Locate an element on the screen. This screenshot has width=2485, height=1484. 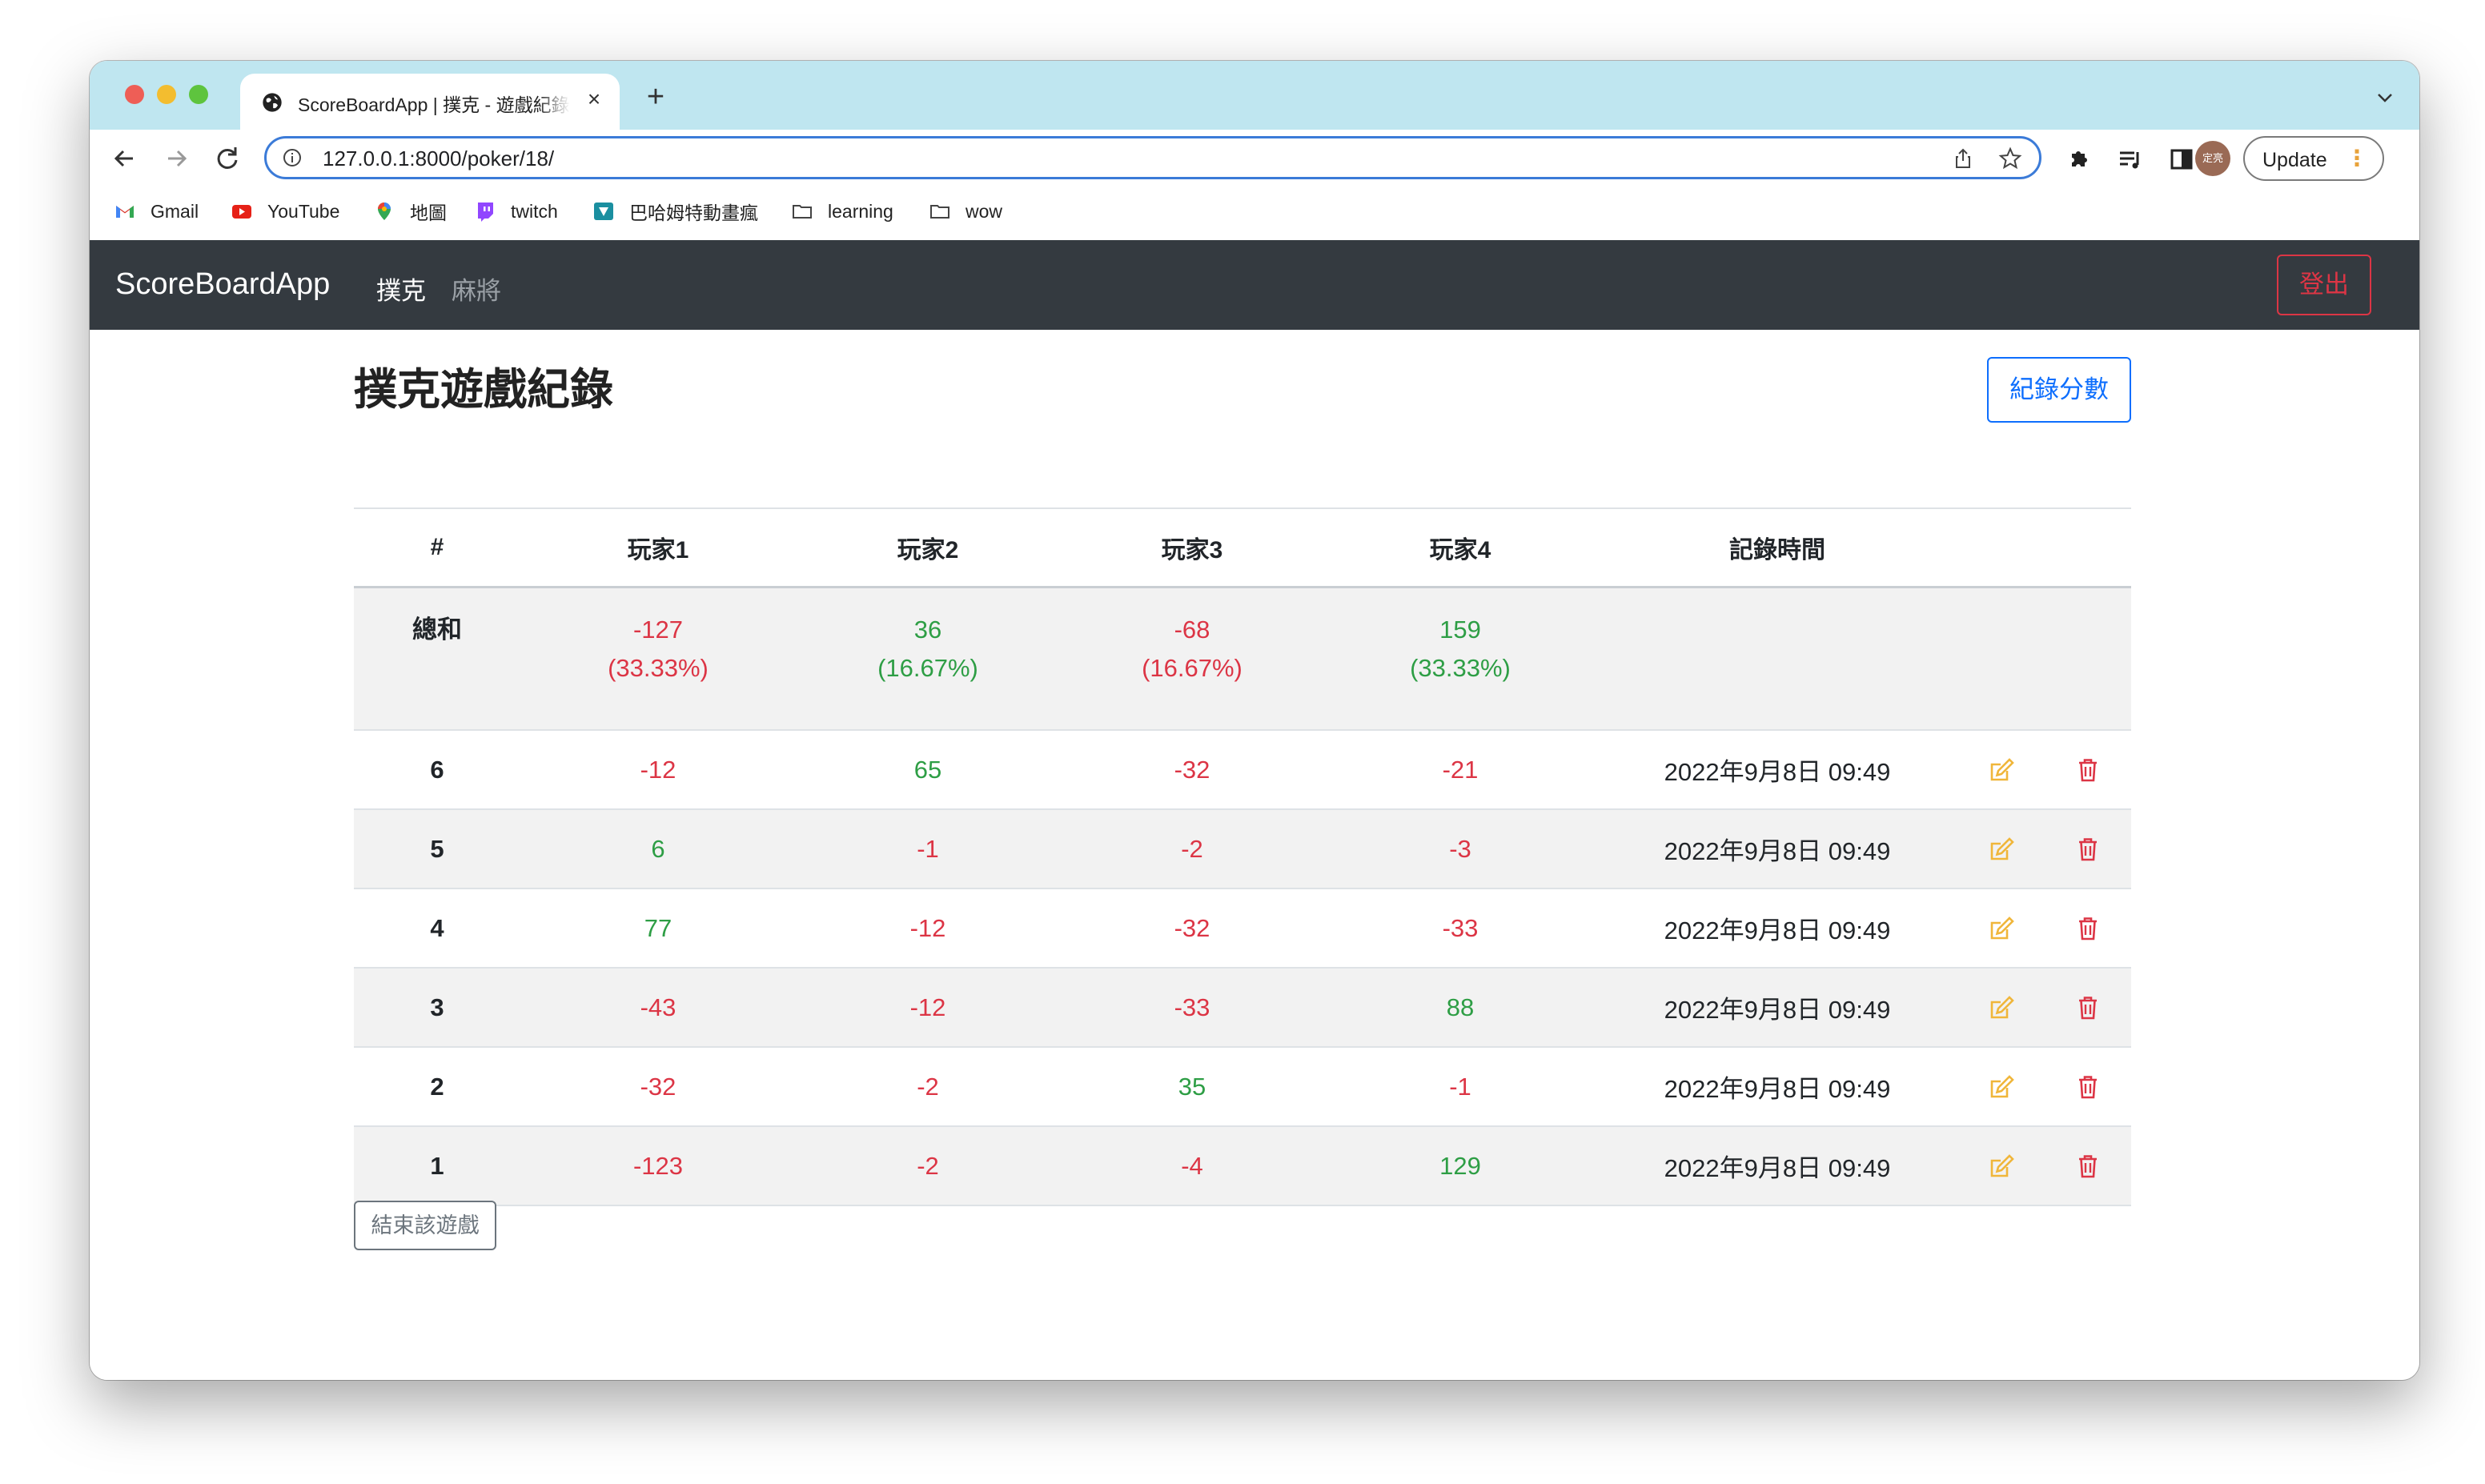
bookmark-twitch: twitch is located at coordinates (516, 211).